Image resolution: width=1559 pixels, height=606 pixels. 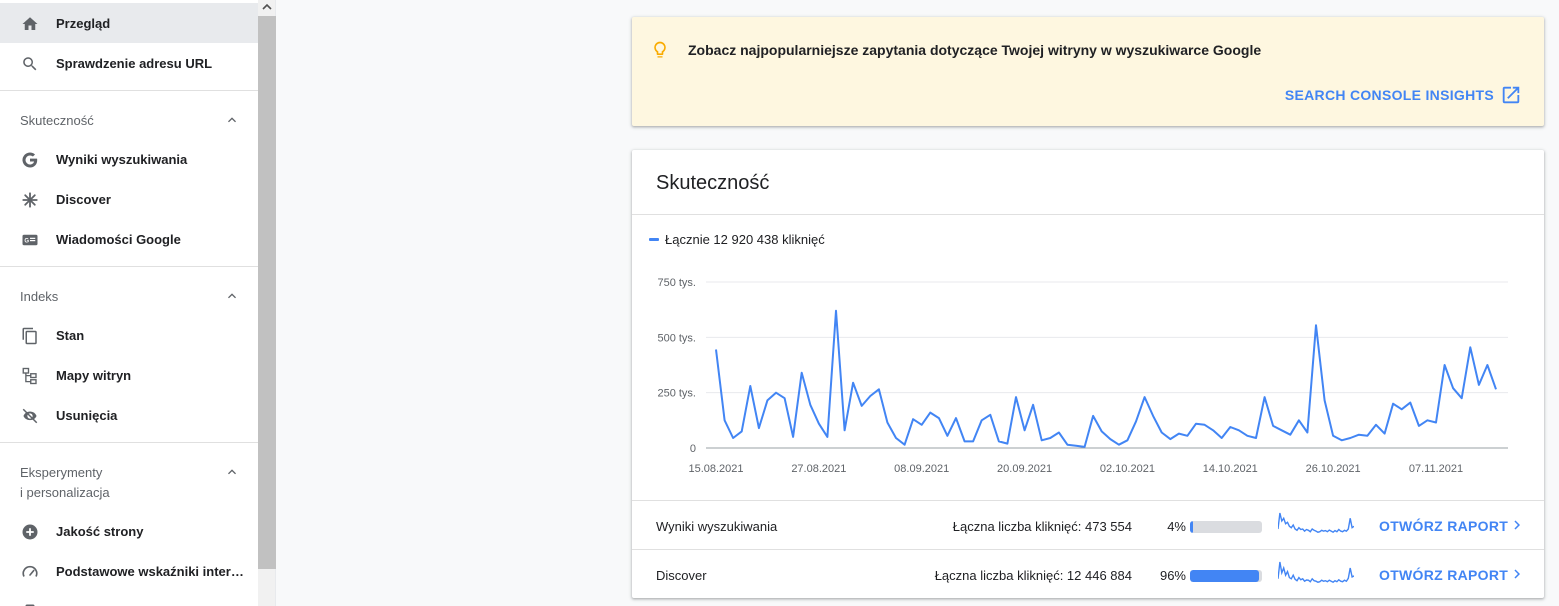 What do you see at coordinates (717, 526) in the screenshot?
I see `row-name: Wyniki wyszukiwania` at bounding box center [717, 526].